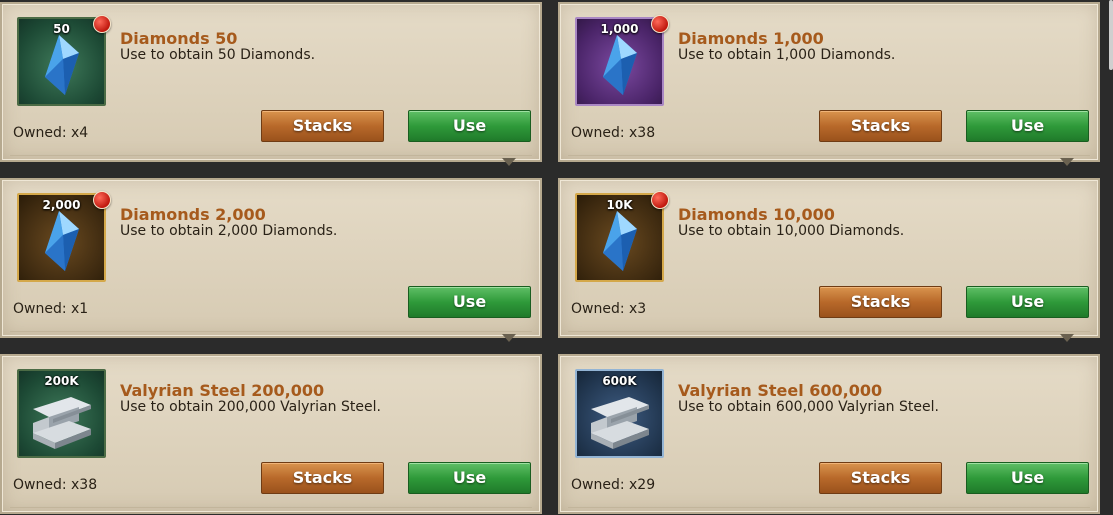 This screenshot has width=1113, height=515. Describe the element at coordinates (619, 61) in the screenshot. I see `item-icon-frame: 1,000` at that location.